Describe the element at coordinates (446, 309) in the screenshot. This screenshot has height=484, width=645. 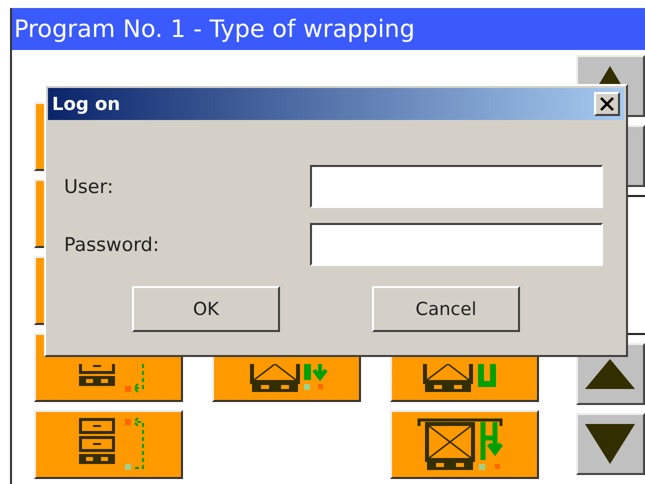
I see `cancel-button: Cancel` at that location.